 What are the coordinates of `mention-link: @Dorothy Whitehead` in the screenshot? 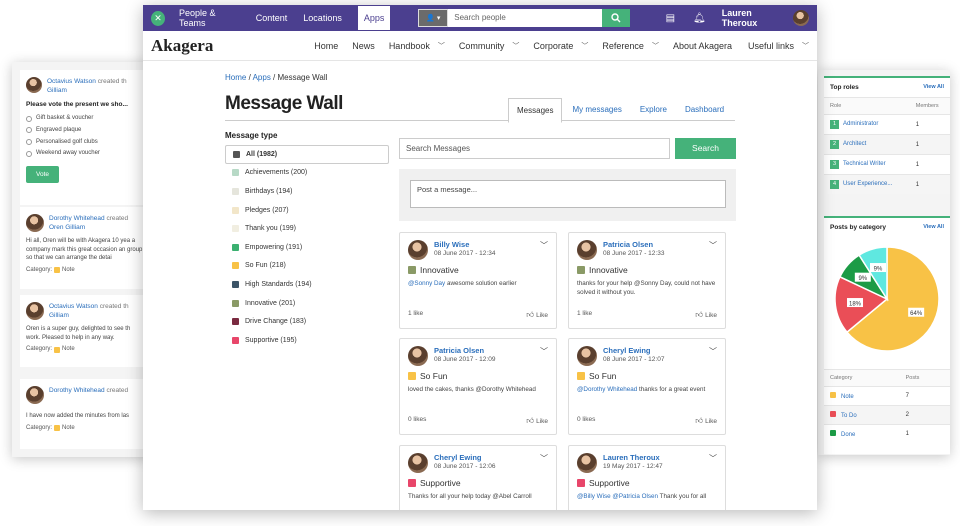 It's located at (607, 389).